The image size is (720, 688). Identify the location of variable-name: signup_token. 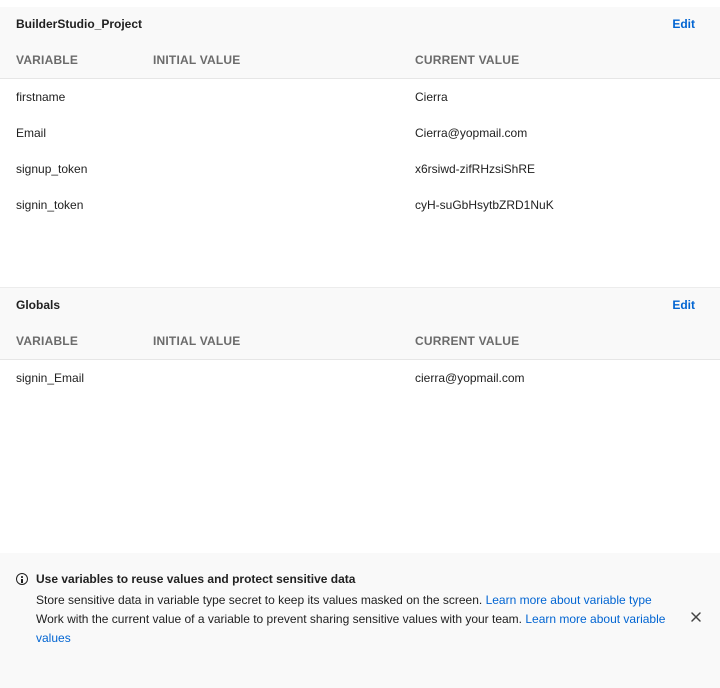
(52, 169).